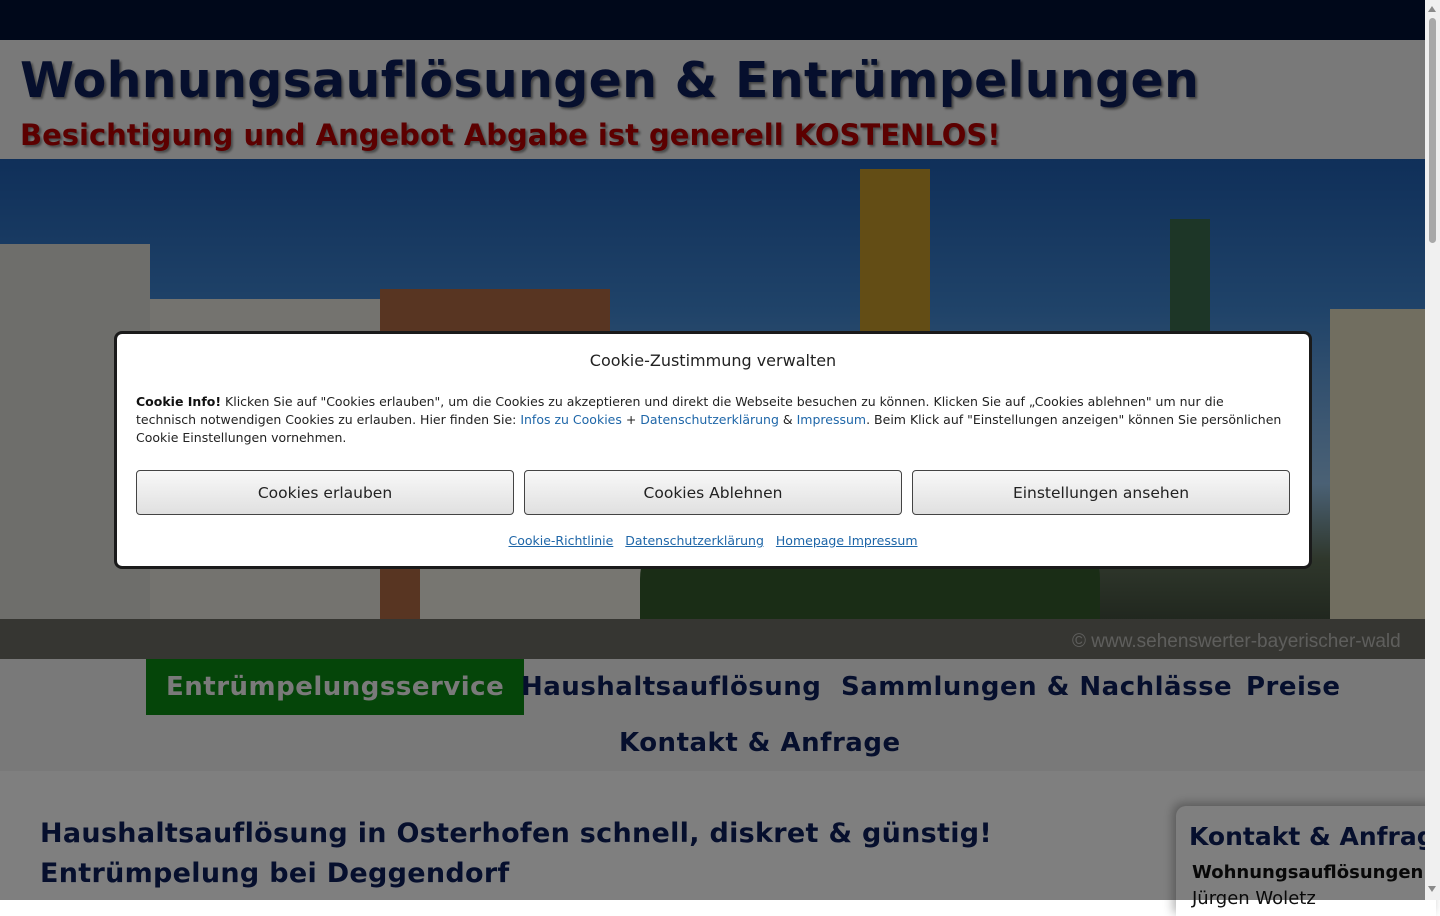 The height and width of the screenshot is (916, 1440). Describe the element at coordinates (179, 401) in the screenshot. I see `cookie-info-label: Cookie Info!` at that location.